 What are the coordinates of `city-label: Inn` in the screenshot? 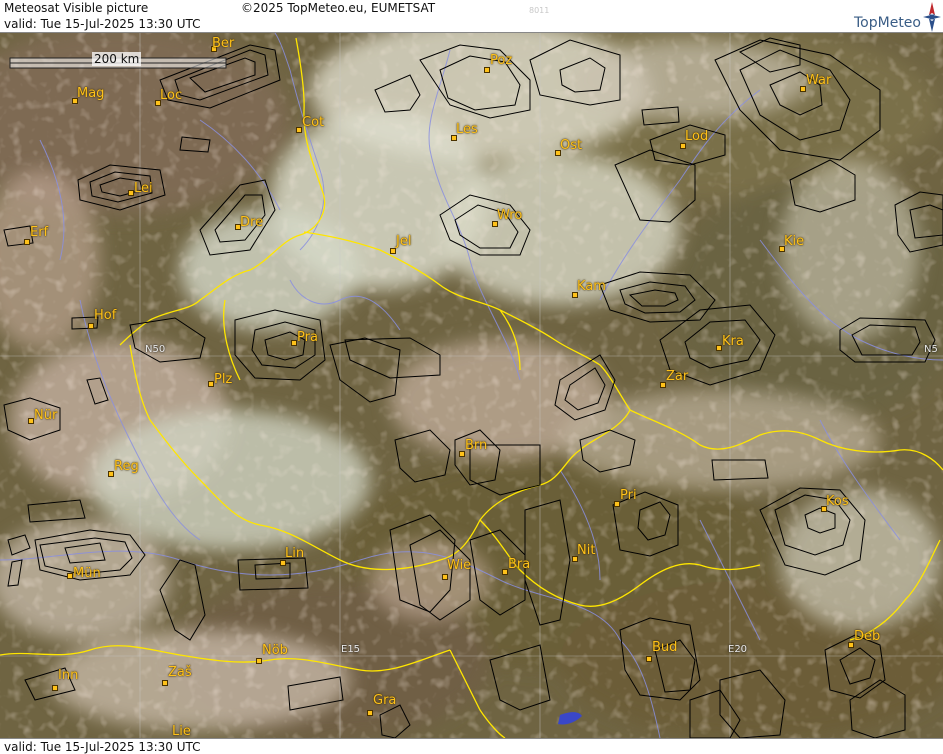 It's located at (68, 676).